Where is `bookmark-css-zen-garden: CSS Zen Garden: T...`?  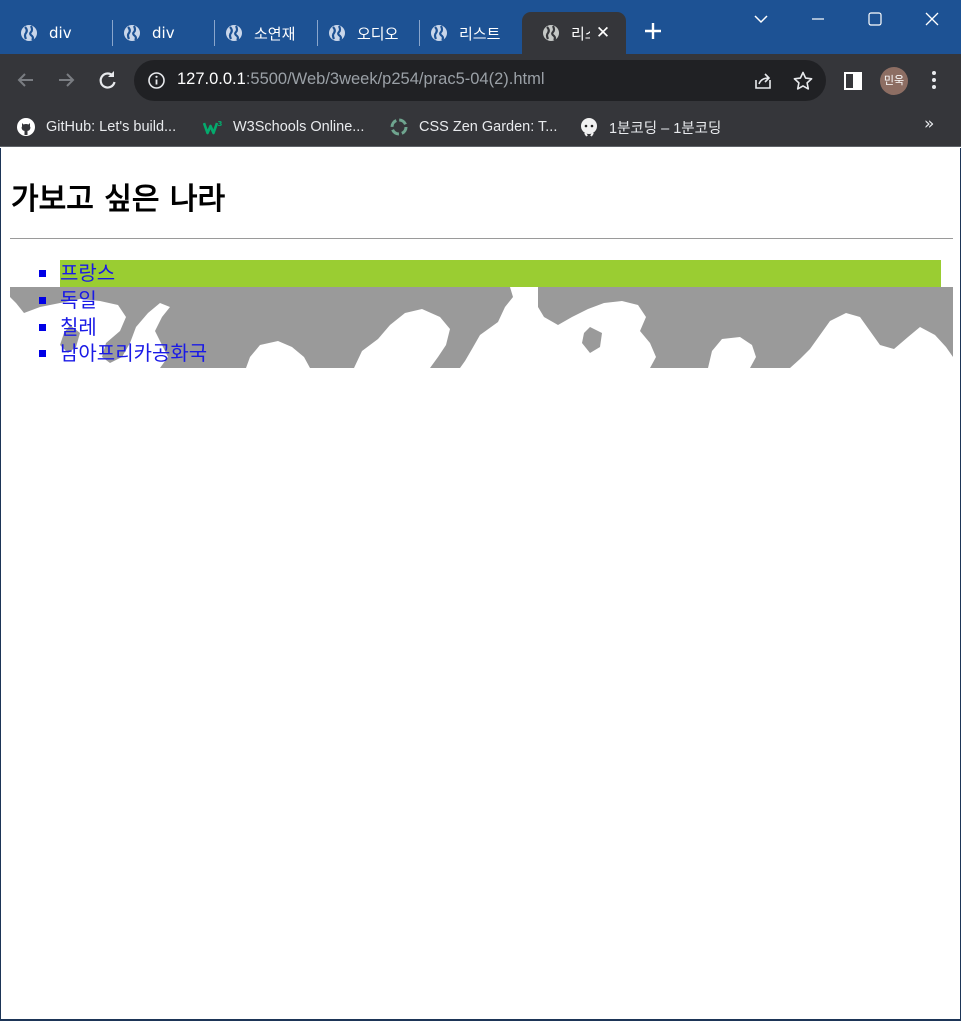 bookmark-css-zen-garden: CSS Zen Garden: T... is located at coordinates (473, 127).